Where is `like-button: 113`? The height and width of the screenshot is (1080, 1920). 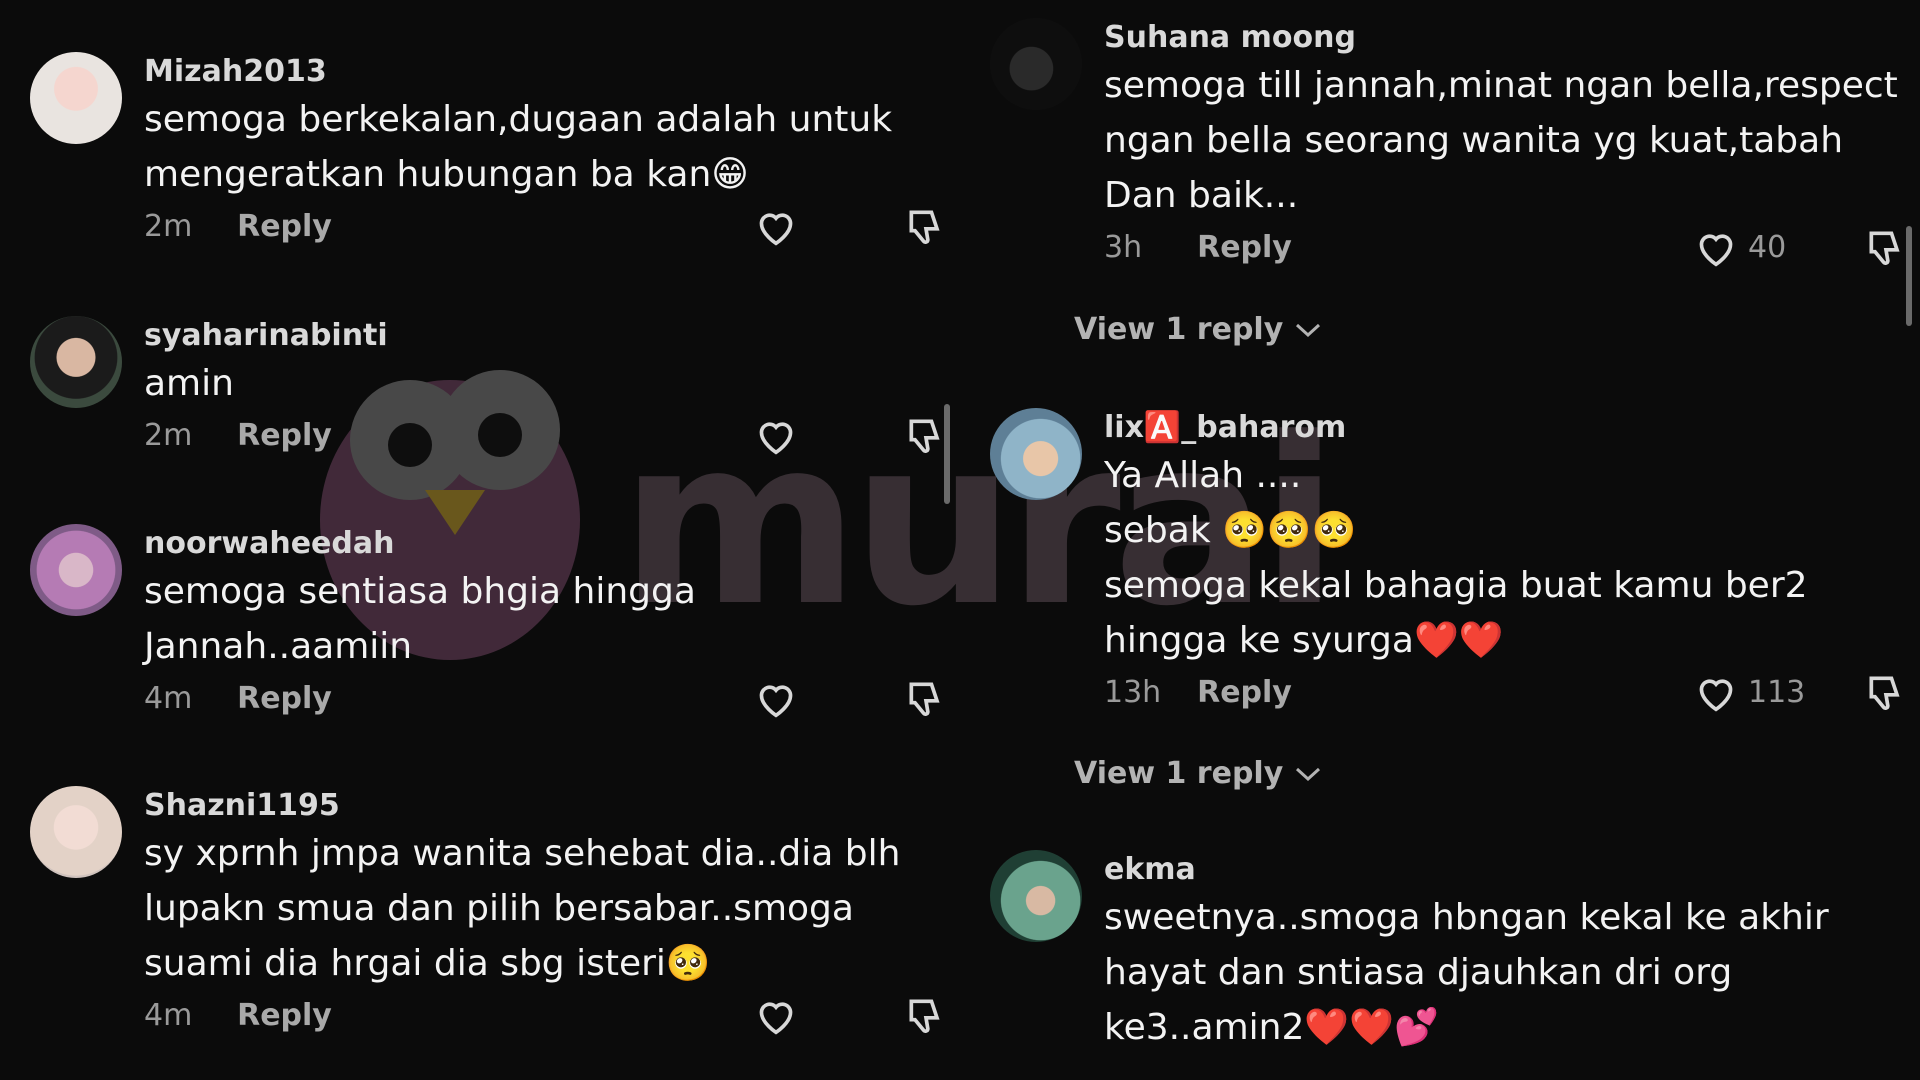 like-button: 113 is located at coordinates (1749, 693).